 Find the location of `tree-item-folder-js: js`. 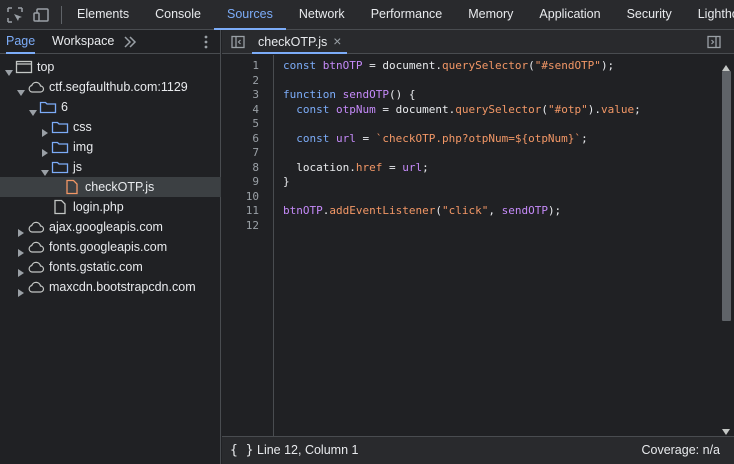

tree-item-folder-js: js is located at coordinates (110, 167).